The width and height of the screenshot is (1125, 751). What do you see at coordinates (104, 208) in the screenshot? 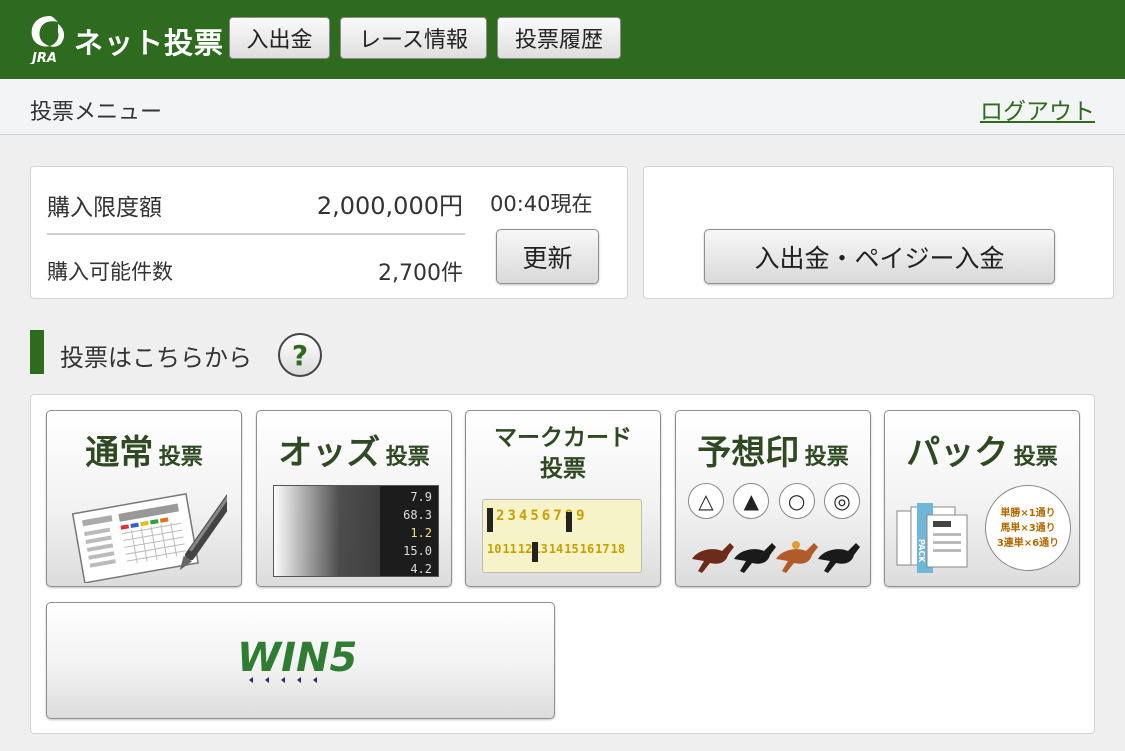
I see `purchase-limit-label: 購入限度額` at bounding box center [104, 208].